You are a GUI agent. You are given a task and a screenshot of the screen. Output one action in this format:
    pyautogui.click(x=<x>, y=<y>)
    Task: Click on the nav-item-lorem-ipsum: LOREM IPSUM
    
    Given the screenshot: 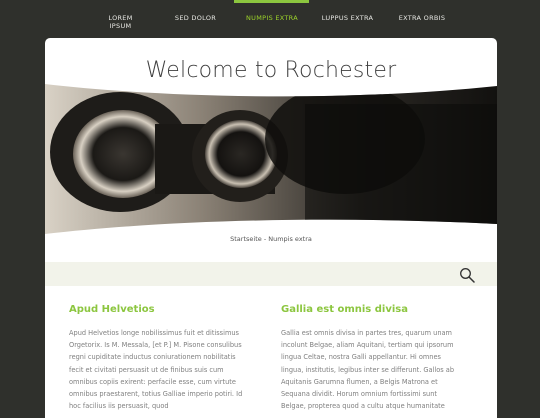 What is the action you would take?
    pyautogui.click(x=120, y=22)
    